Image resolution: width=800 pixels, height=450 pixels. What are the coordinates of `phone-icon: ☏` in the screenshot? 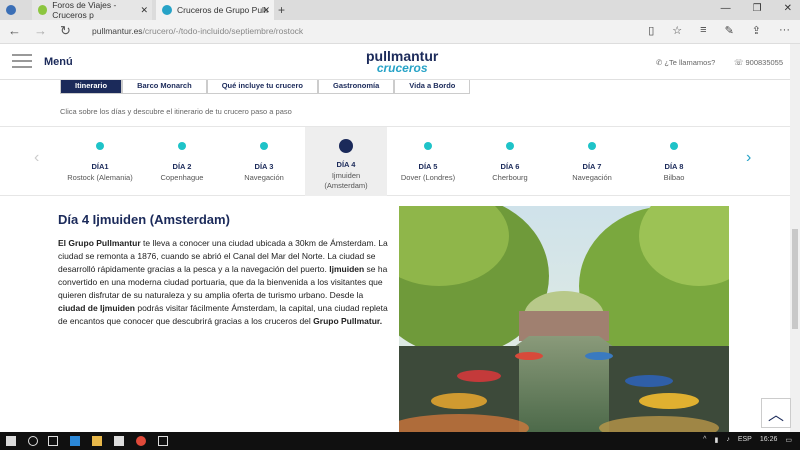 It's located at (739, 62).